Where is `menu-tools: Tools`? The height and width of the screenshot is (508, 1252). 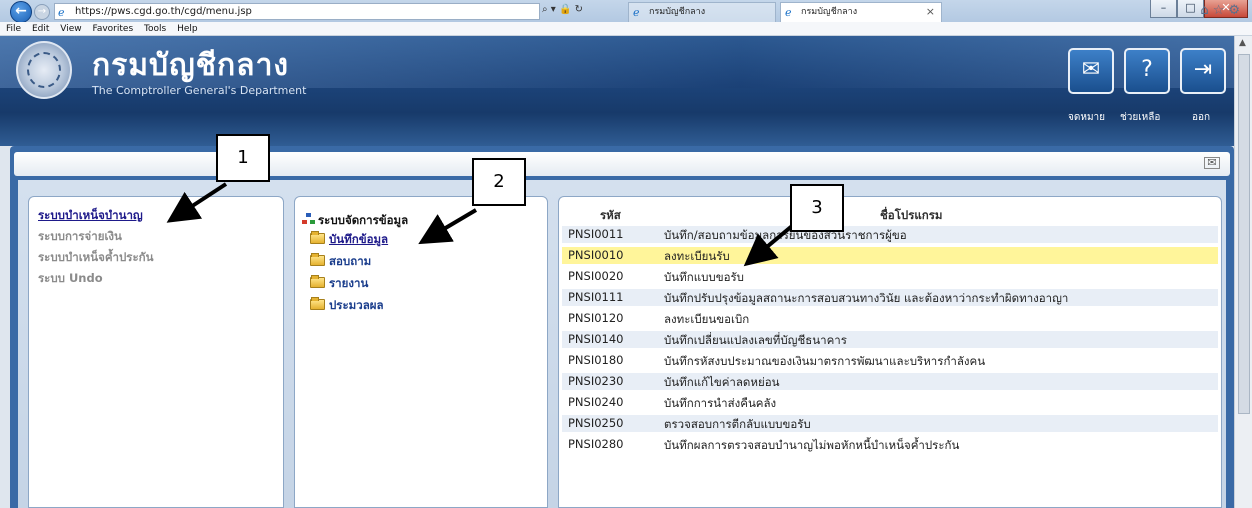
menu-tools: Tools is located at coordinates (155, 29).